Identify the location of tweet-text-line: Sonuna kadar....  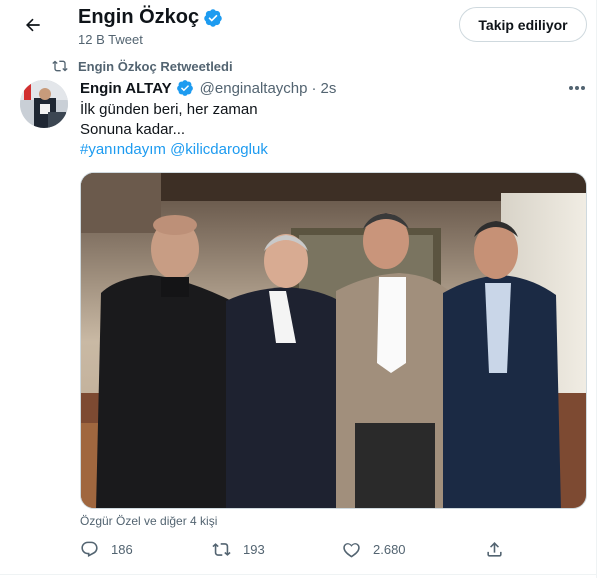
(133, 129).